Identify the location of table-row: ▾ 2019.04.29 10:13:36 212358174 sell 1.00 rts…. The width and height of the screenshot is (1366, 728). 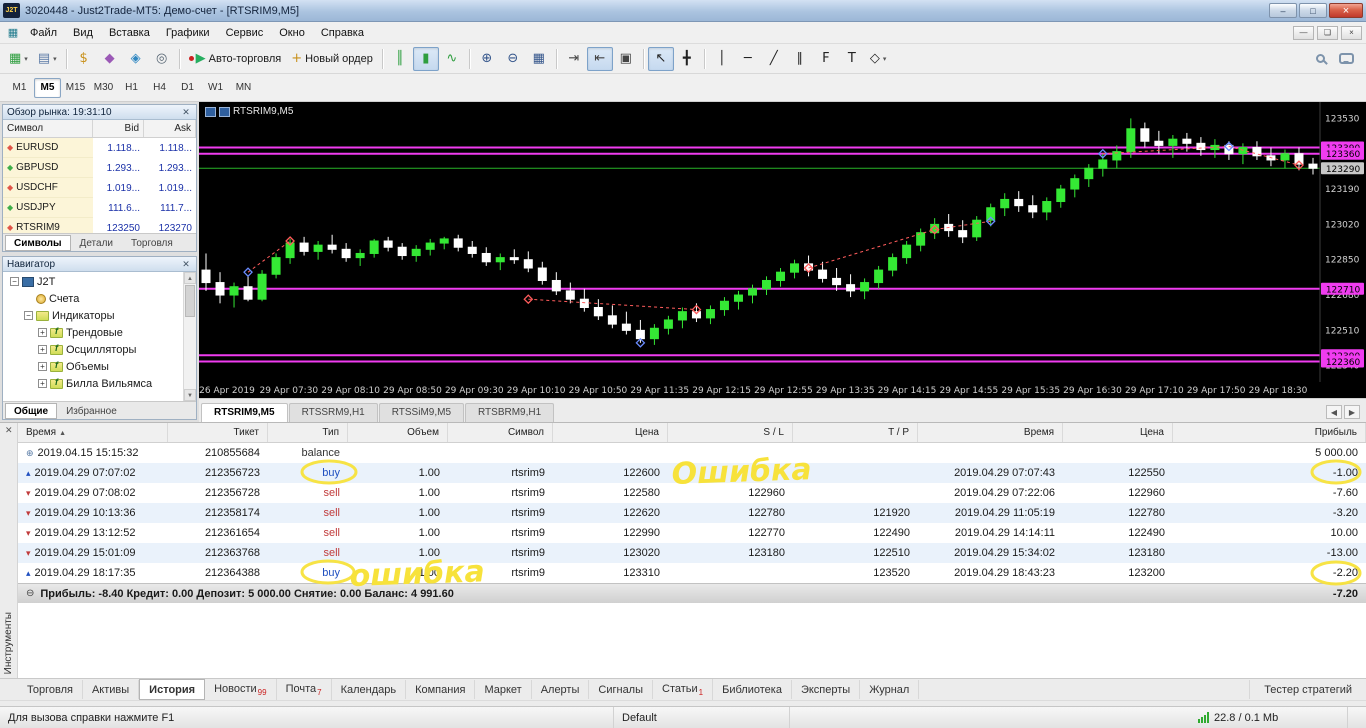
(692, 513).